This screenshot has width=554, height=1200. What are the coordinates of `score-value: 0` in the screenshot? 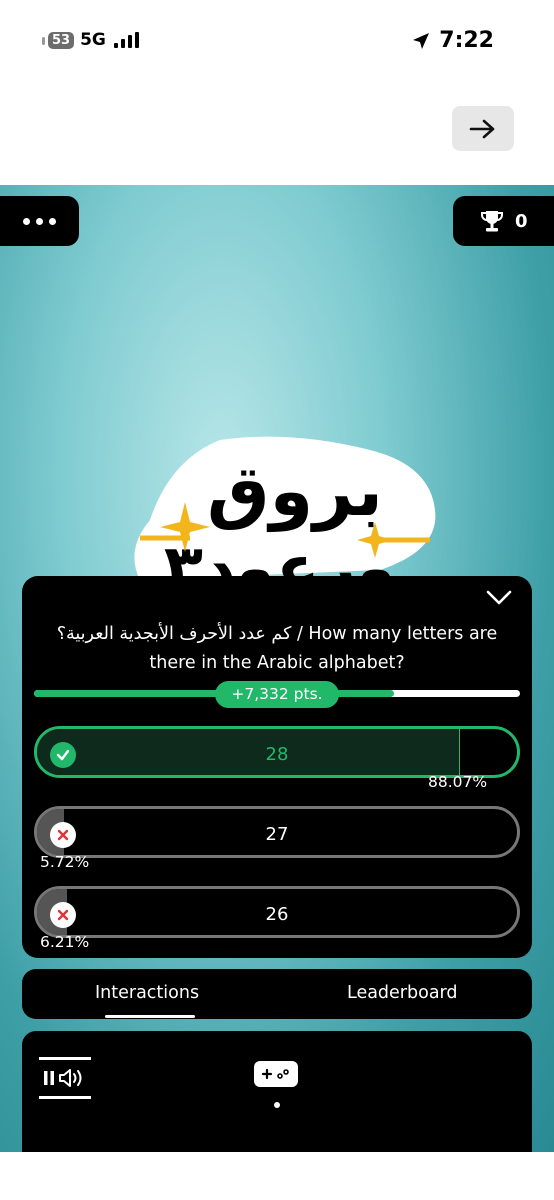 It's located at (521, 221).